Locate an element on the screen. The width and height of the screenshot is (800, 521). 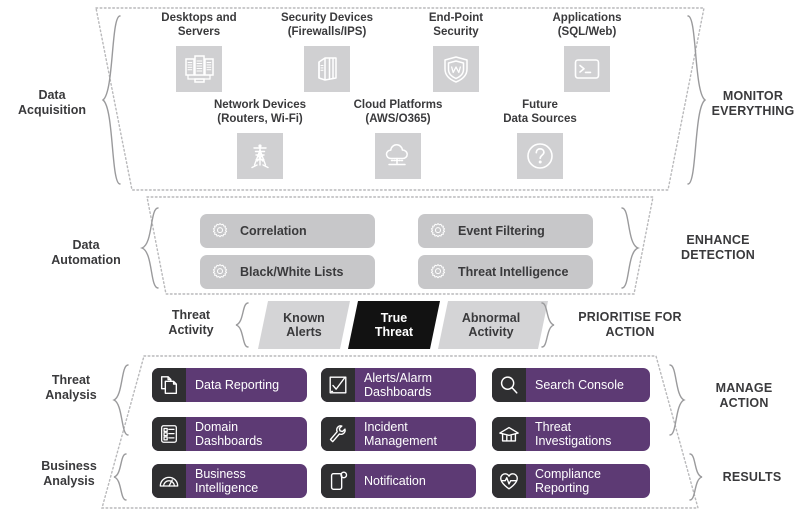
action-card-alerts-alarm-dashboards: Alerts/Alarm Dashboards is located at coordinates (398, 385).